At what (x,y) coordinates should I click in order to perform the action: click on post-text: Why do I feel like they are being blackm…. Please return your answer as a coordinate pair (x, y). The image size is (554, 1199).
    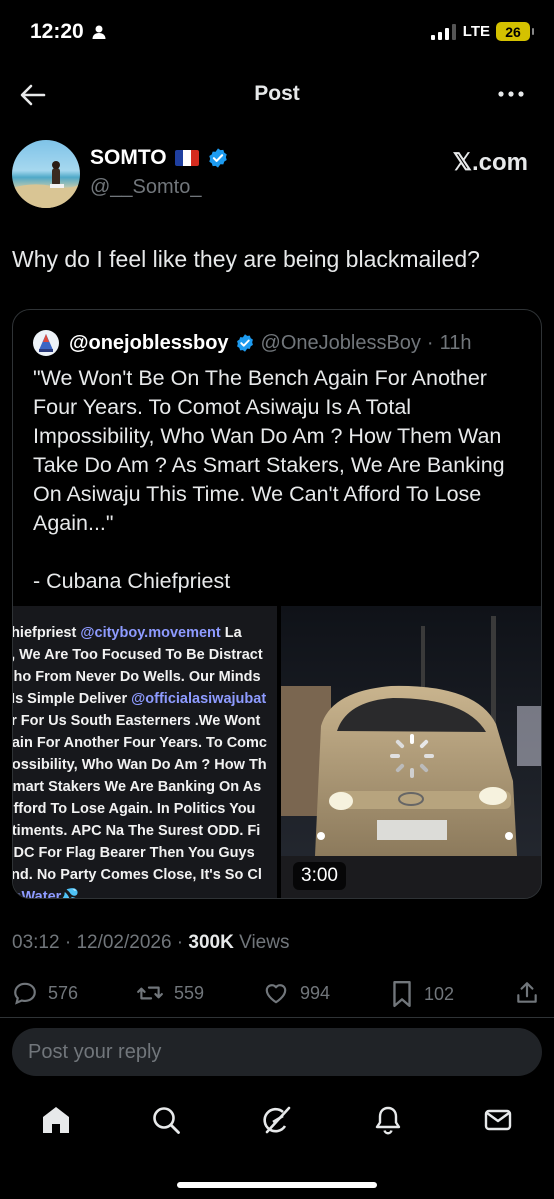
    Looking at the image, I should click on (246, 259).